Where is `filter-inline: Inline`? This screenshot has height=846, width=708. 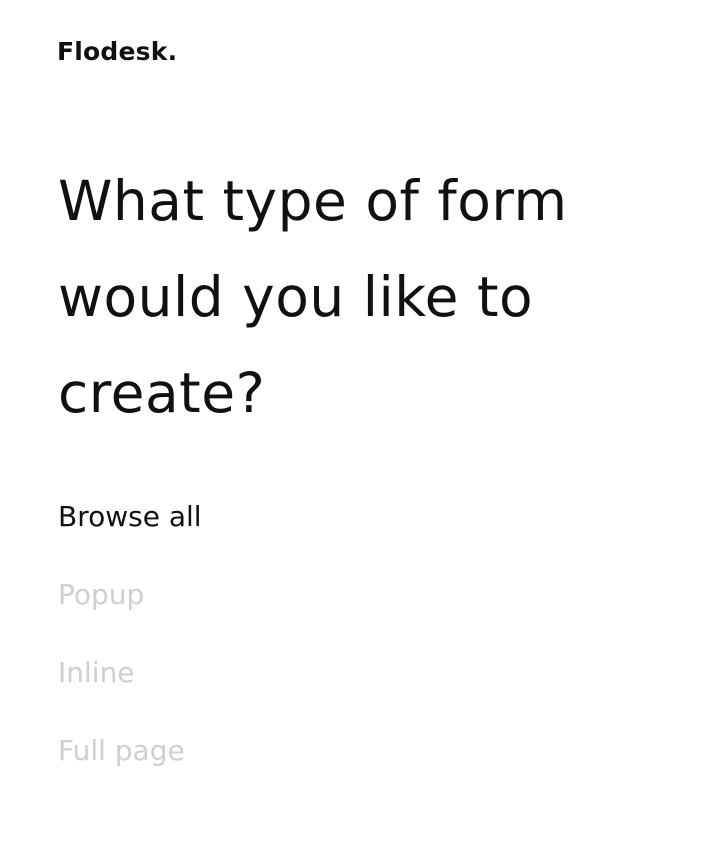 filter-inline: Inline is located at coordinates (130, 673).